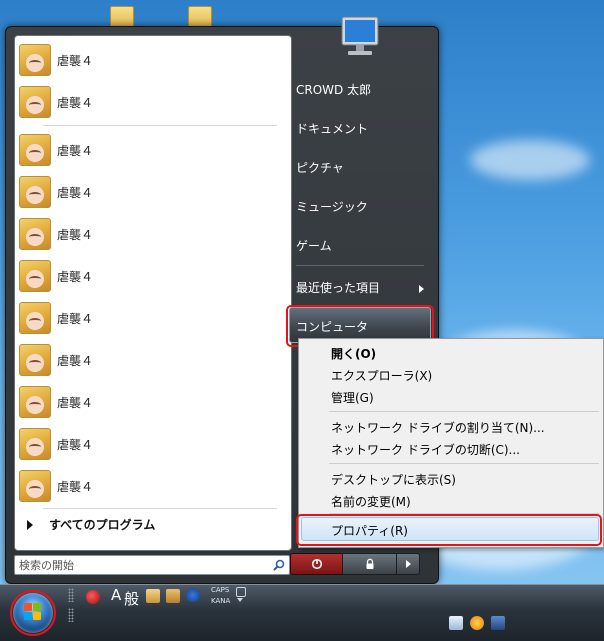 Image resolution: width=604 pixels, height=641 pixels. Describe the element at coordinates (46, 565) in the screenshot. I see `search-placeholder: 検索の開始` at that location.